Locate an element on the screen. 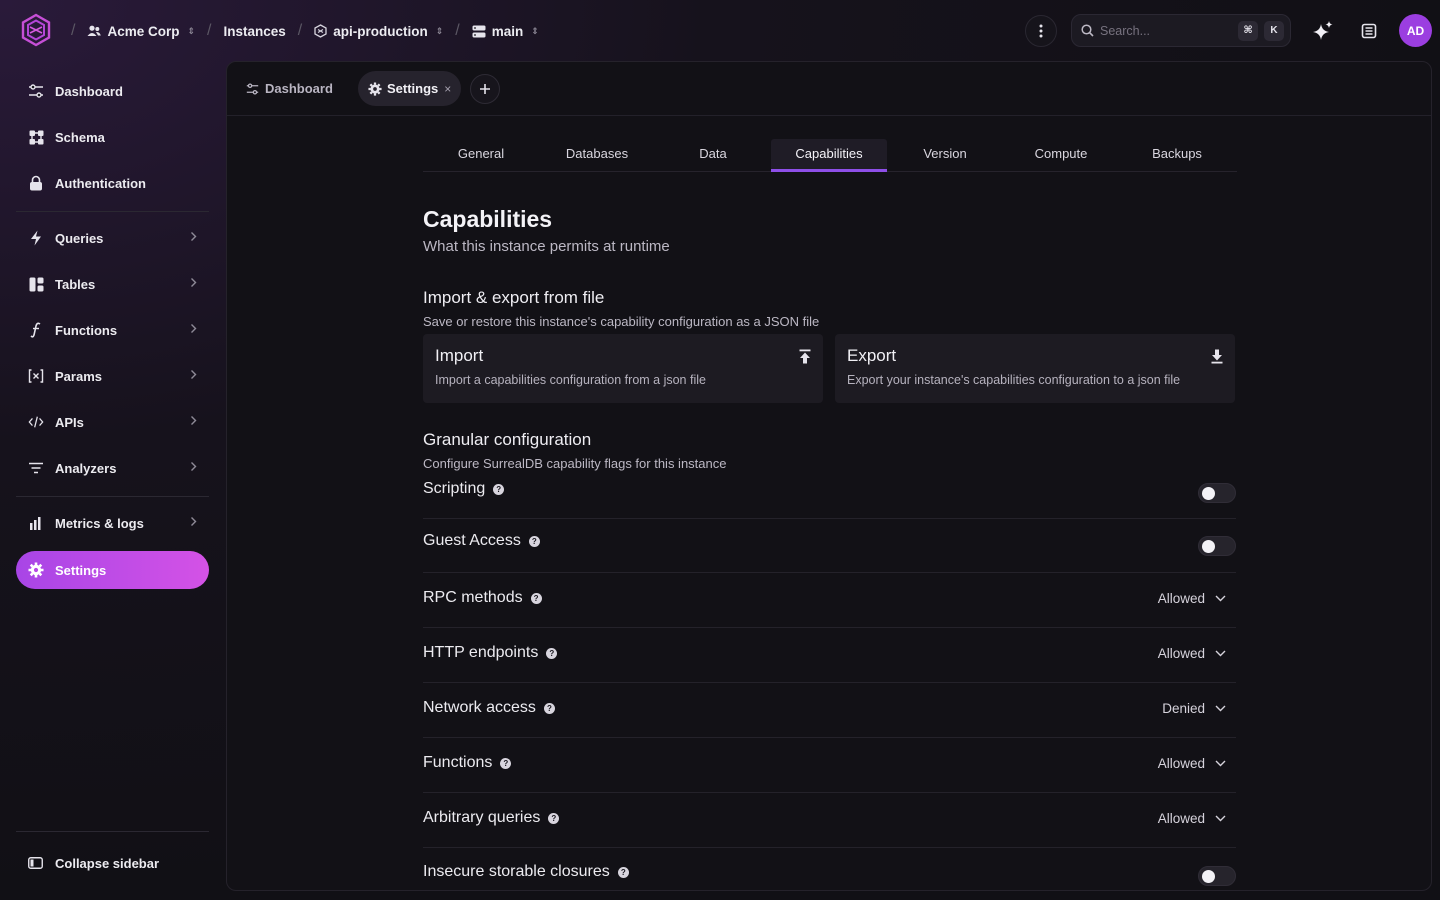  breadcrumb-org: Acme Corp ⇕ is located at coordinates (141, 31).